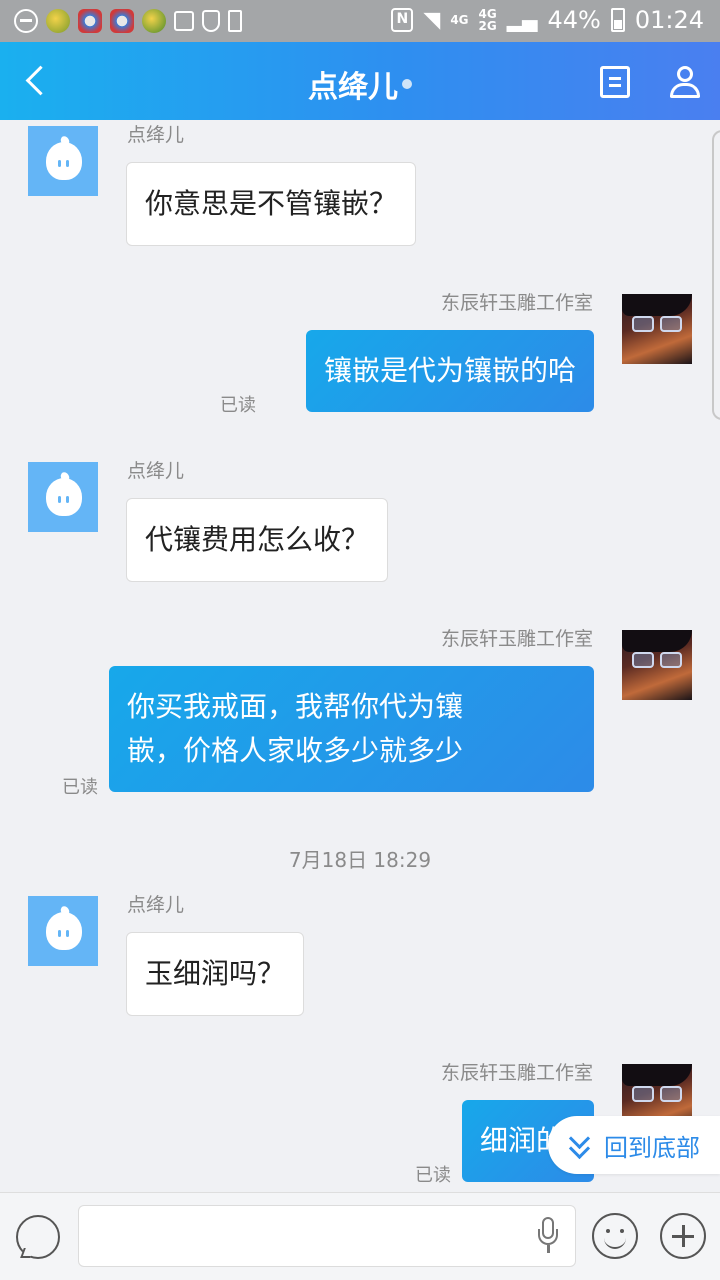 This screenshot has width=720, height=1280. Describe the element at coordinates (402, 20) in the screenshot. I see `nfc-icon: N` at that location.